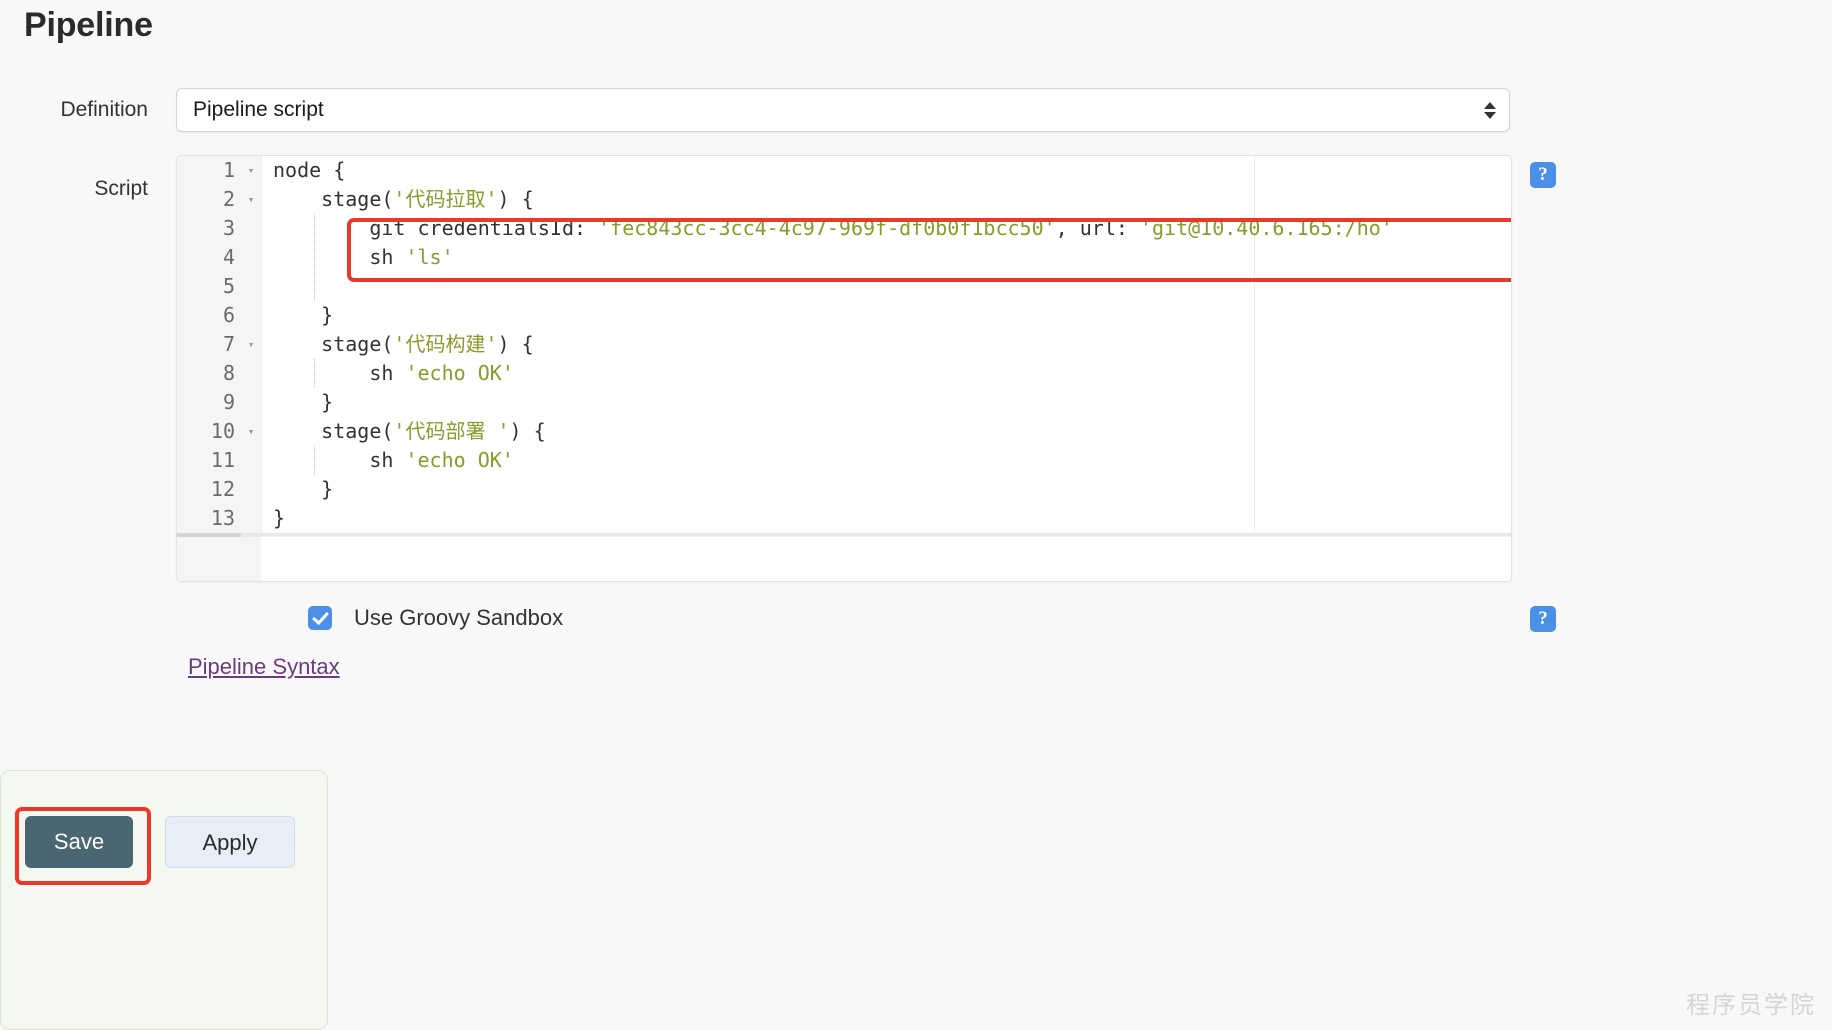 The image size is (1832, 1030). I want to click on line-number: 5, so click(228, 286).